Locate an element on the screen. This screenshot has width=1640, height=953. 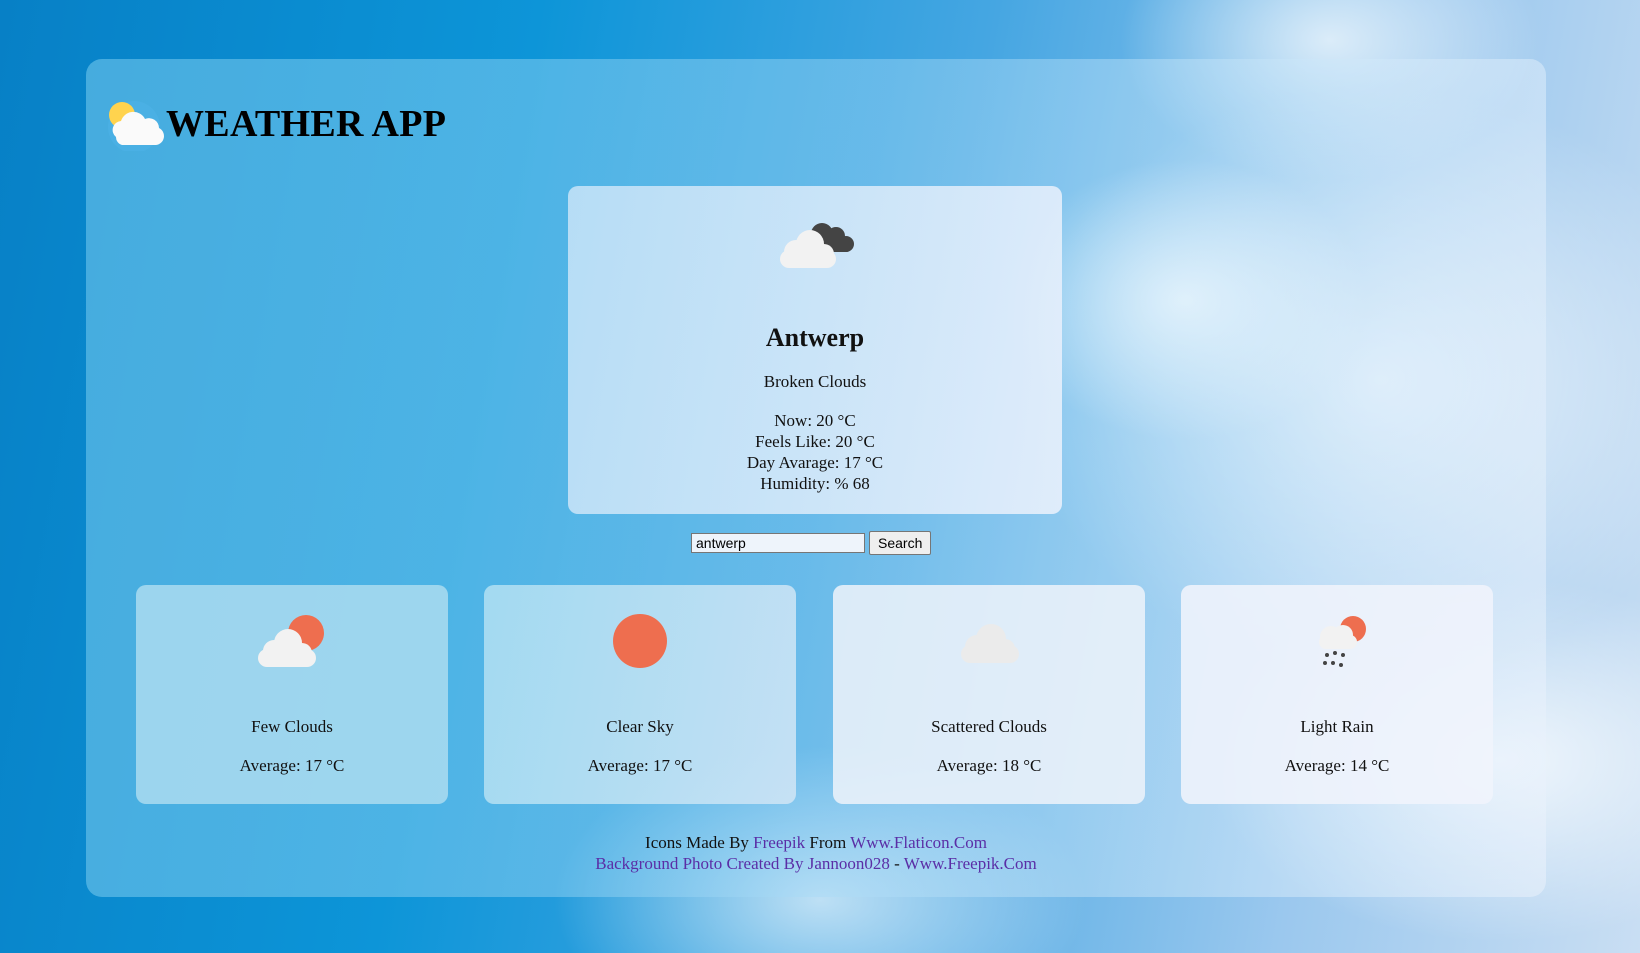
day-average-temperature: Day Avarage: 17 °C is located at coordinates (815, 462).